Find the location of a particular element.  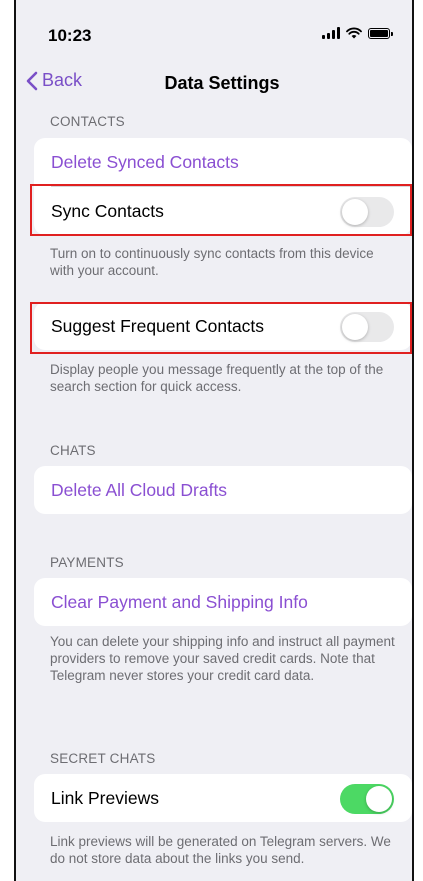

suggest-card: Suggest Frequent Contacts is located at coordinates (223, 326).